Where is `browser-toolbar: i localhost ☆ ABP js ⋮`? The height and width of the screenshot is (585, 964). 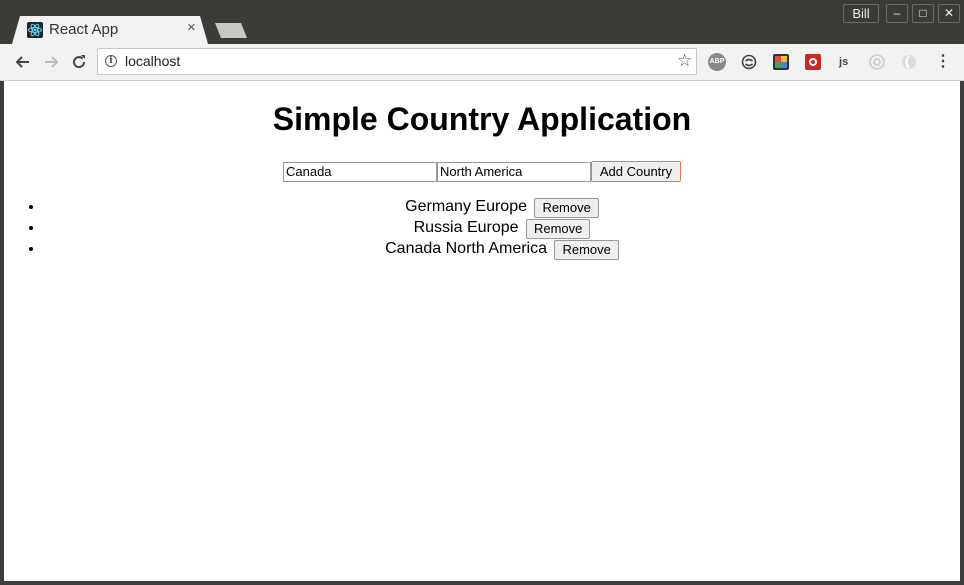
browser-toolbar: i localhost ☆ ABP js ⋮ is located at coordinates (482, 62).